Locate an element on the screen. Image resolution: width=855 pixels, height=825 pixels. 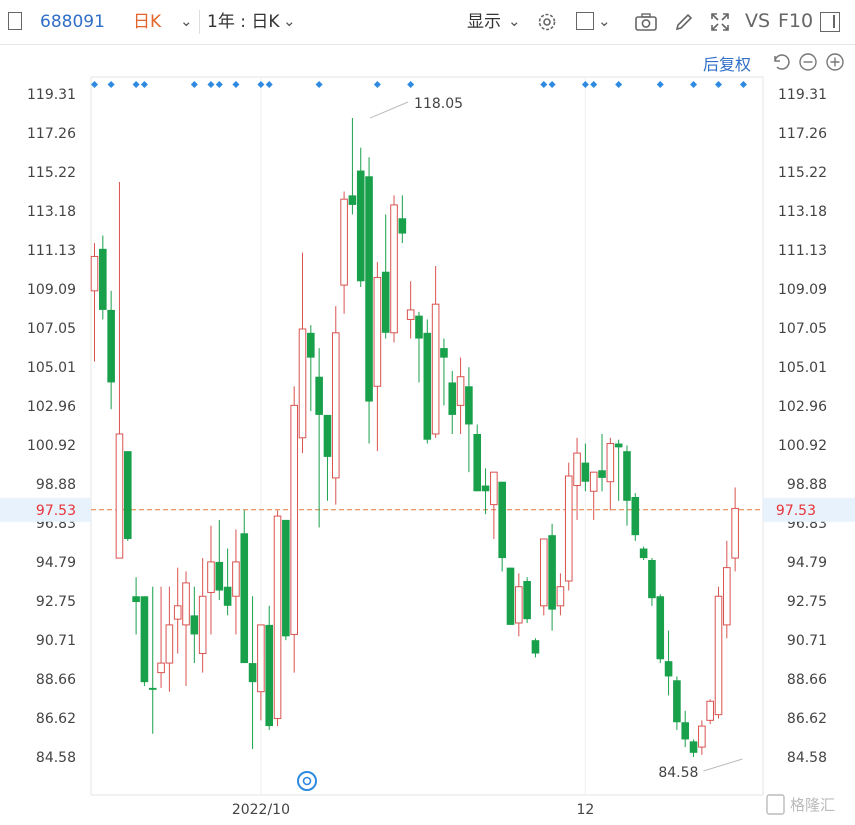
y-tick-label-right: 109.09 is located at coordinates (802, 290).